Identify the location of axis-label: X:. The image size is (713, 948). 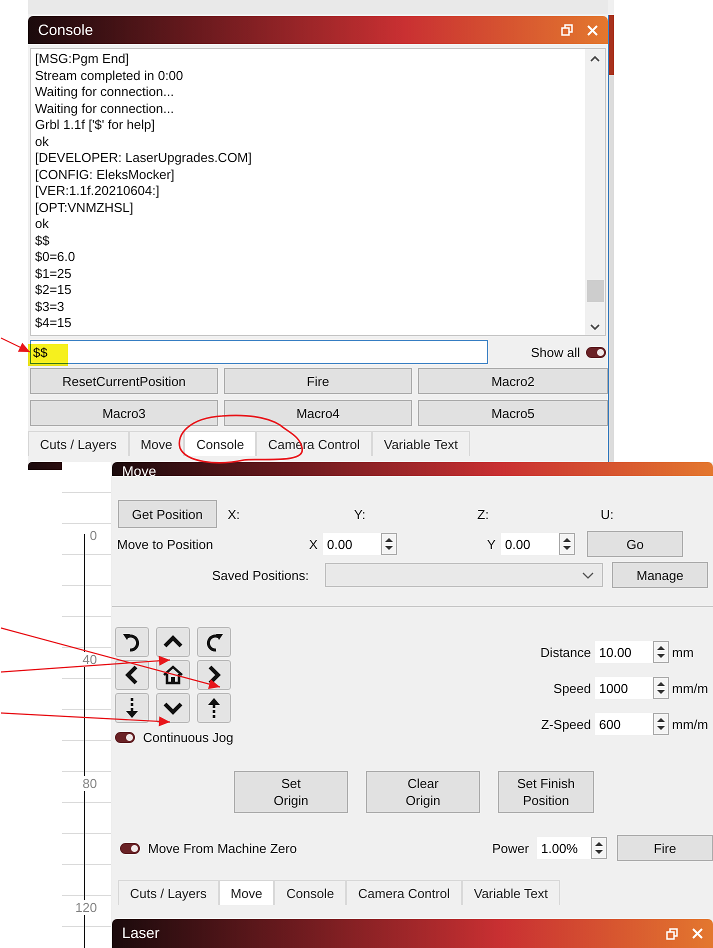
(234, 514).